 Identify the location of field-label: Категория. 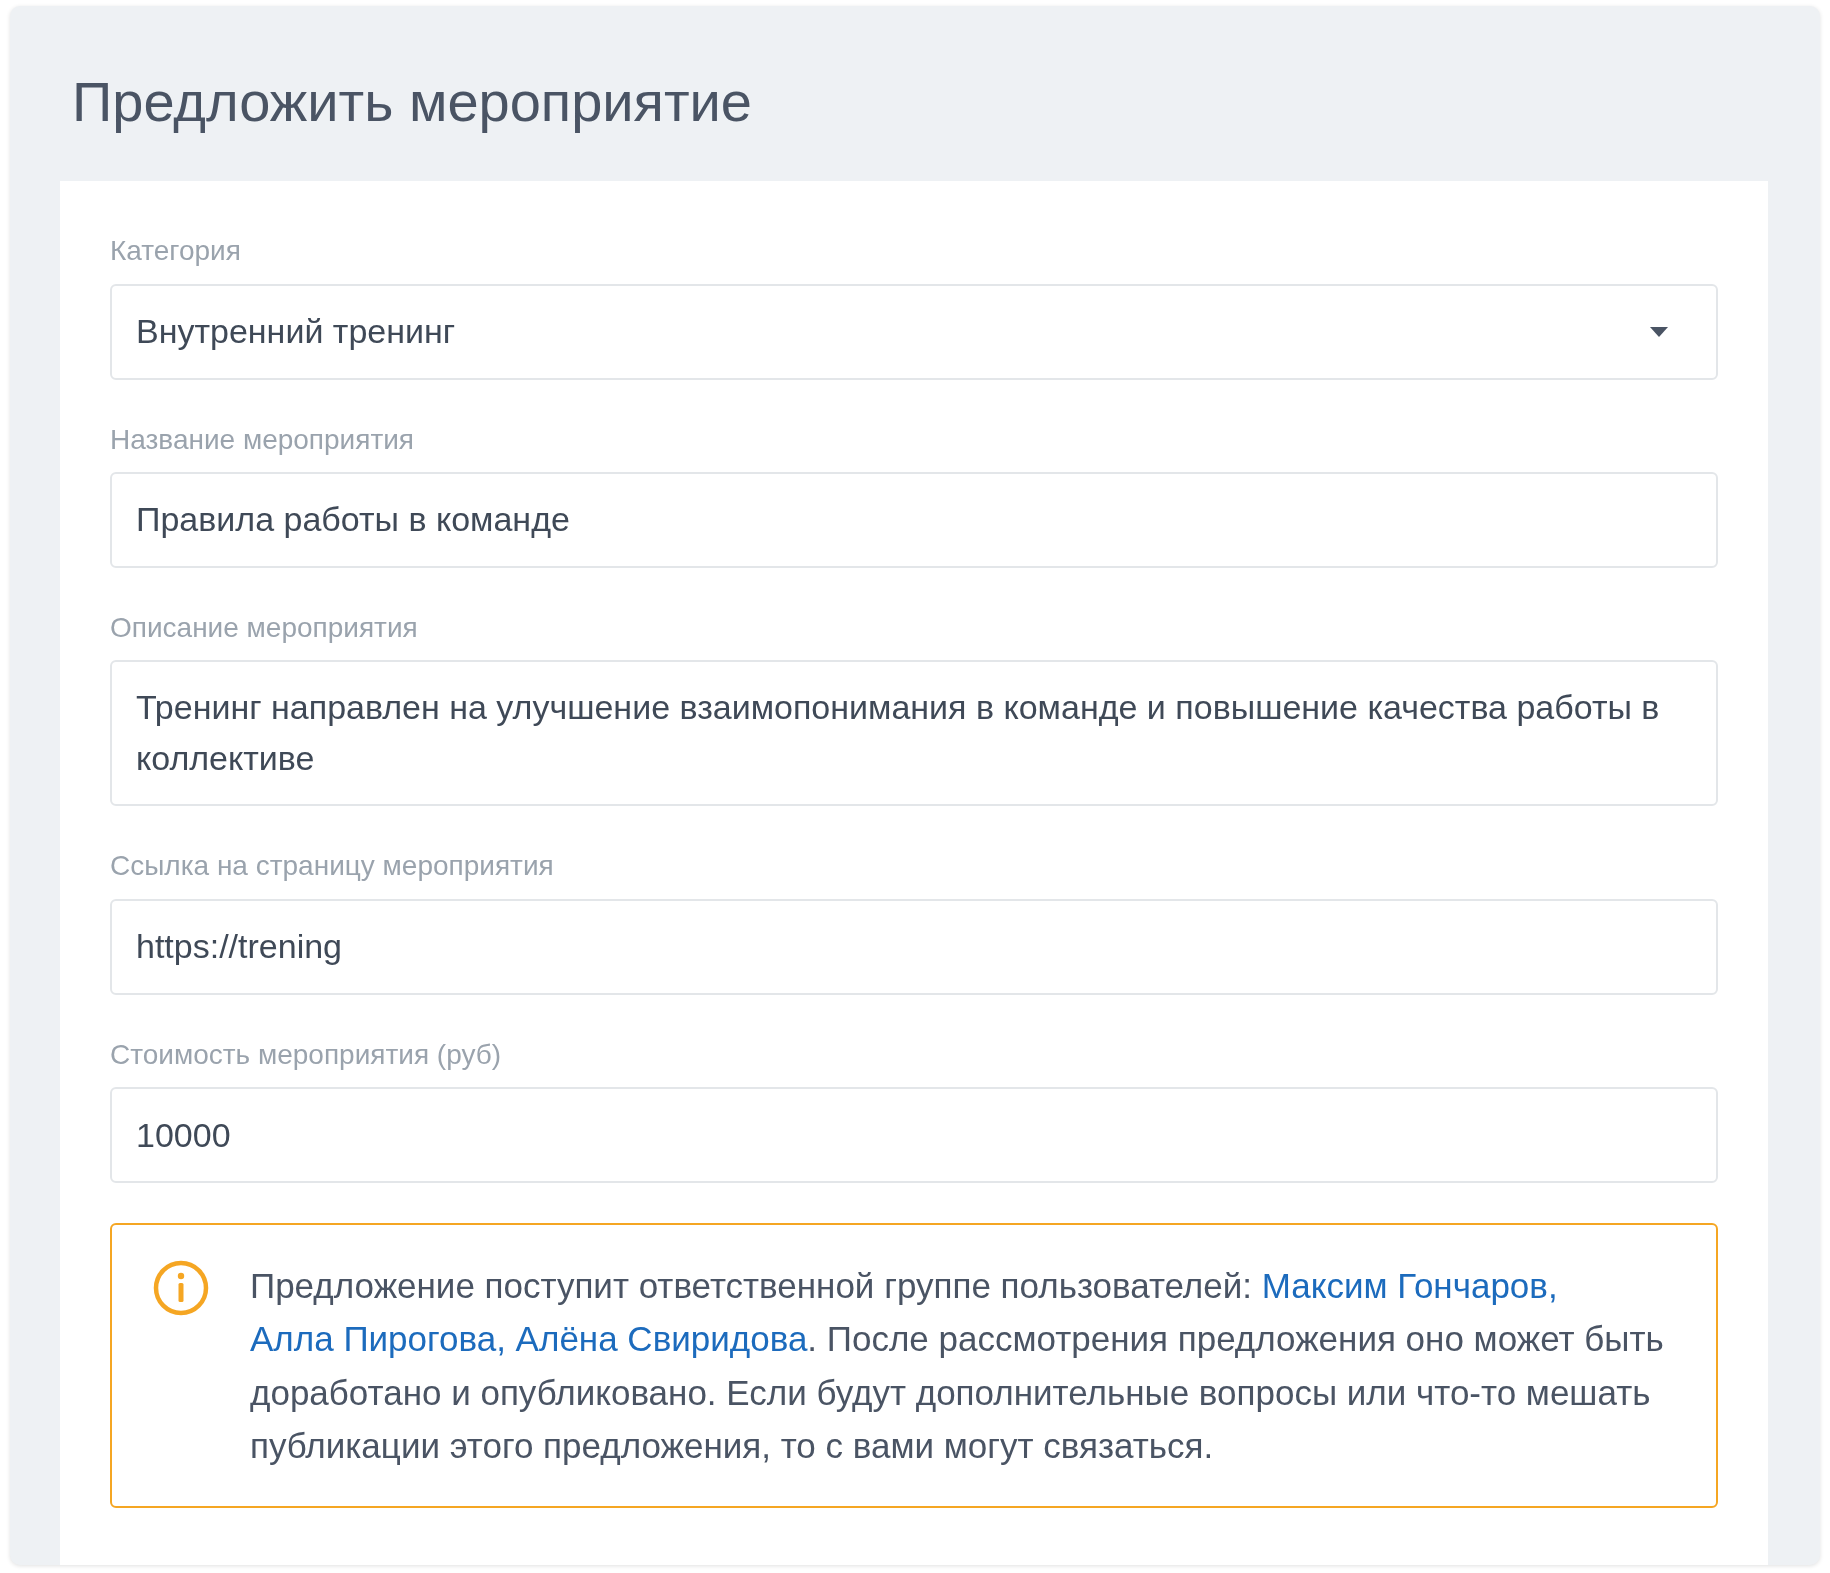
(175, 251).